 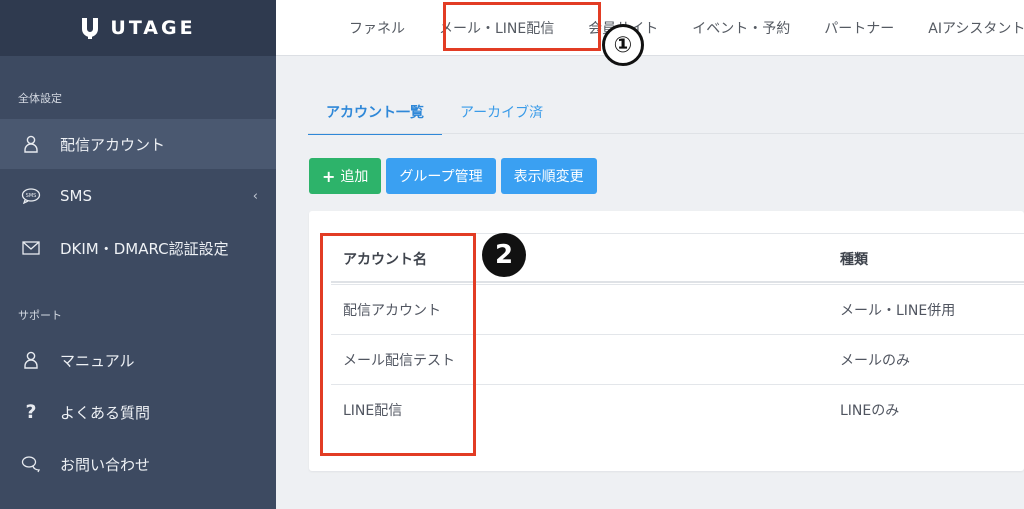 What do you see at coordinates (97, 360) in the screenshot?
I see `sidebar-item-label: マニュアル` at bounding box center [97, 360].